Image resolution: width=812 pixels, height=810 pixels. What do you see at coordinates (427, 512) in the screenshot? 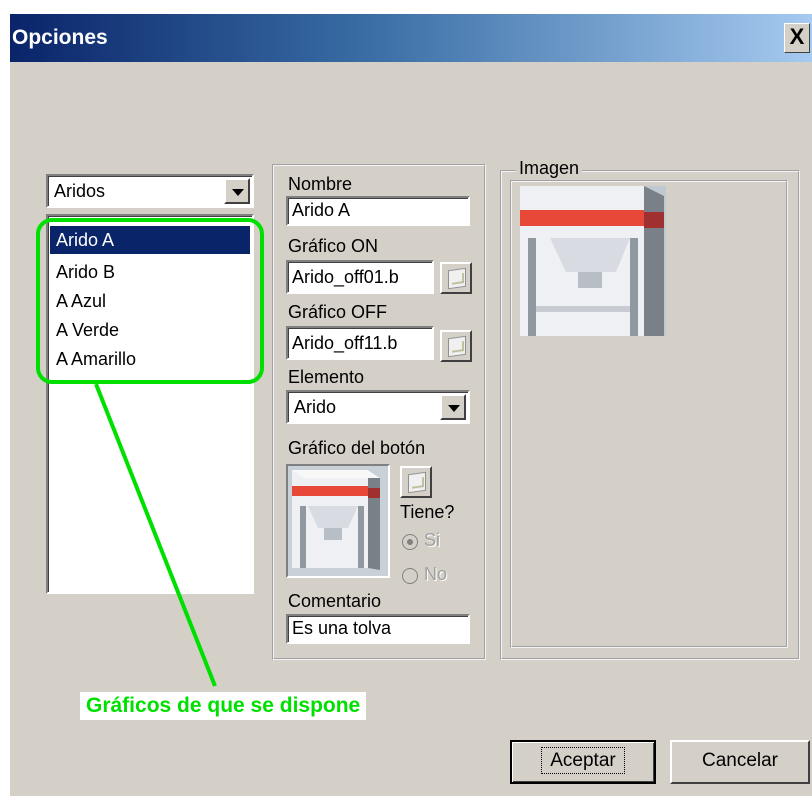
I see `tiene-label: Tiene?` at bounding box center [427, 512].